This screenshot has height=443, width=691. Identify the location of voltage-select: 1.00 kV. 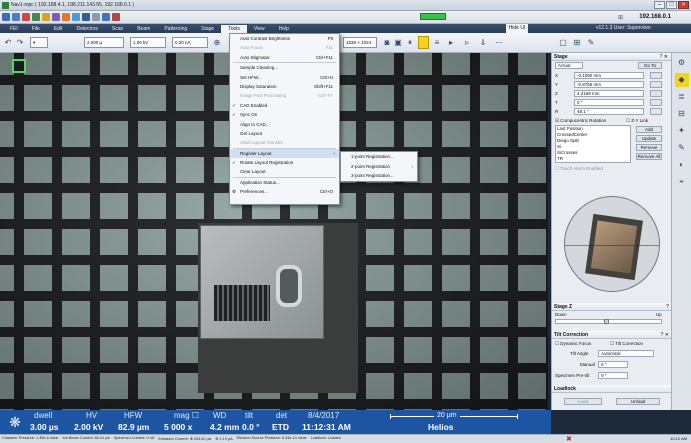
(148, 42).